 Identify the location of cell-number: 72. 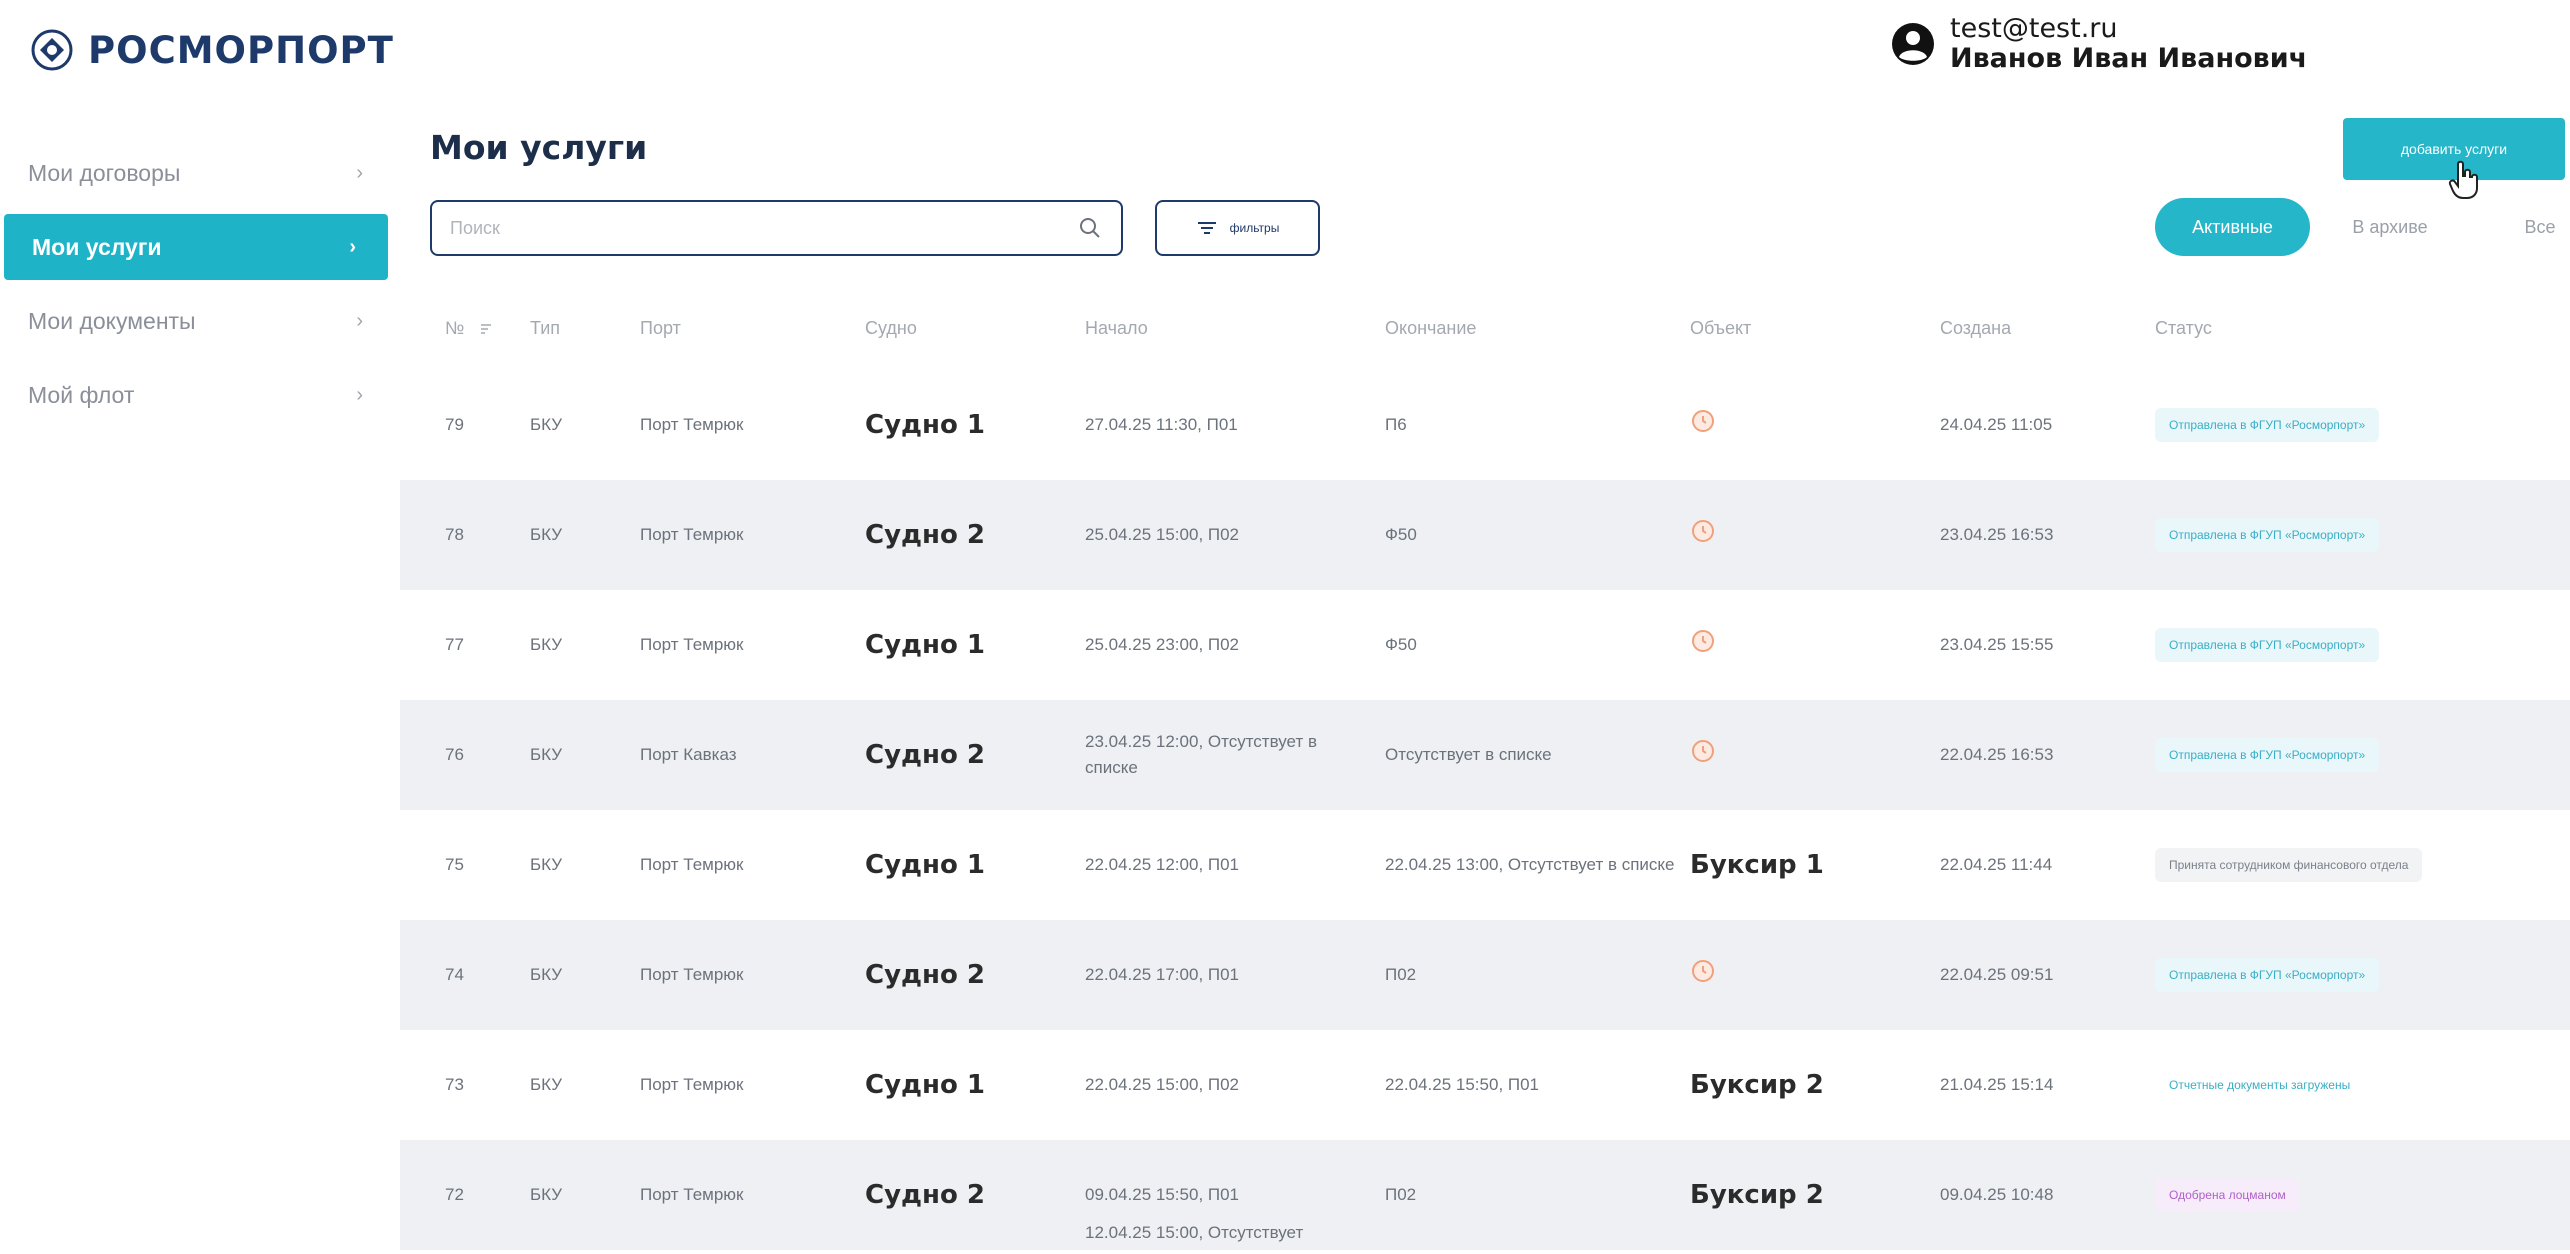
(454, 1194).